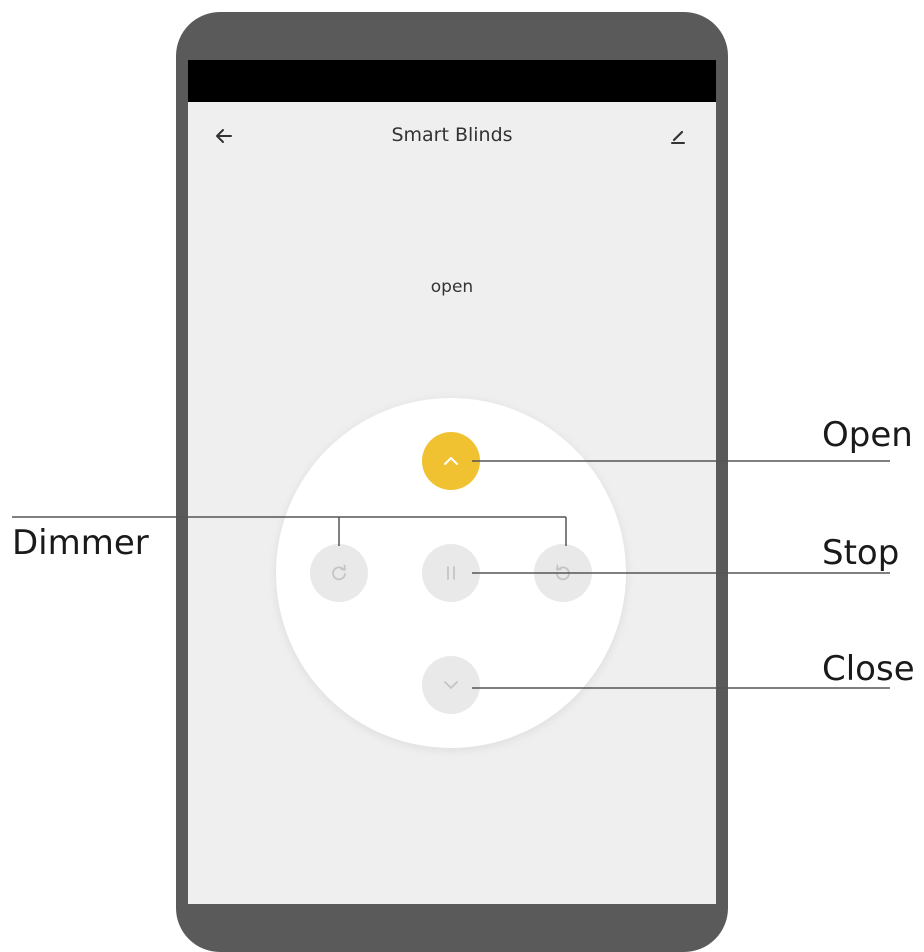  I want to click on rotate-counterclockwise-icon, so click(563, 572).